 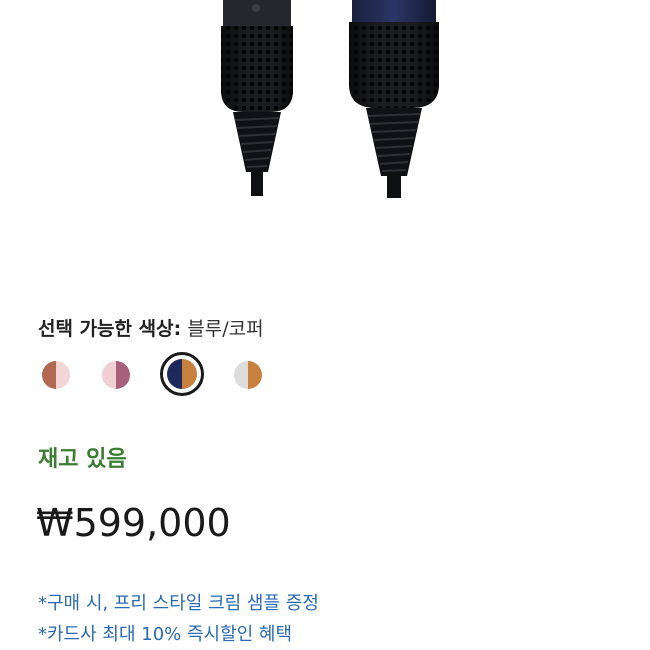 I want to click on color-swatch-silver-copper, so click(x=248, y=375).